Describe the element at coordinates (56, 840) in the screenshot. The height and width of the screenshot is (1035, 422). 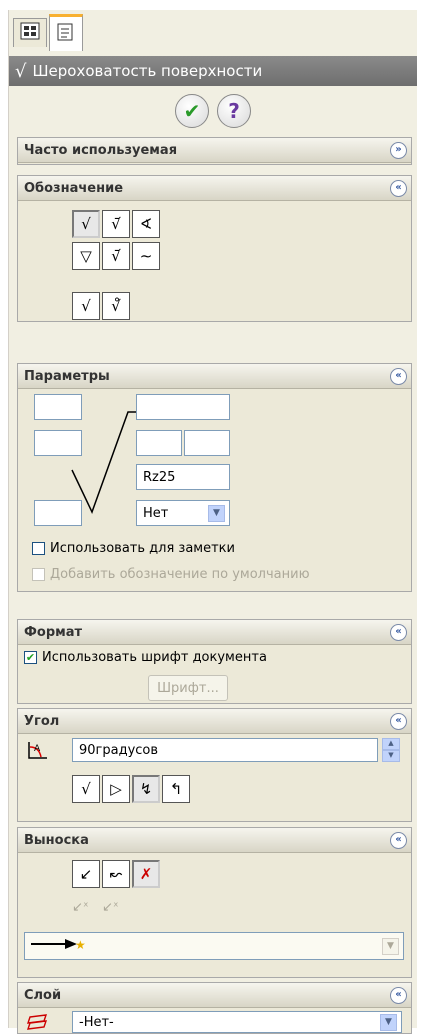
I see `group-title: Выноска` at that location.